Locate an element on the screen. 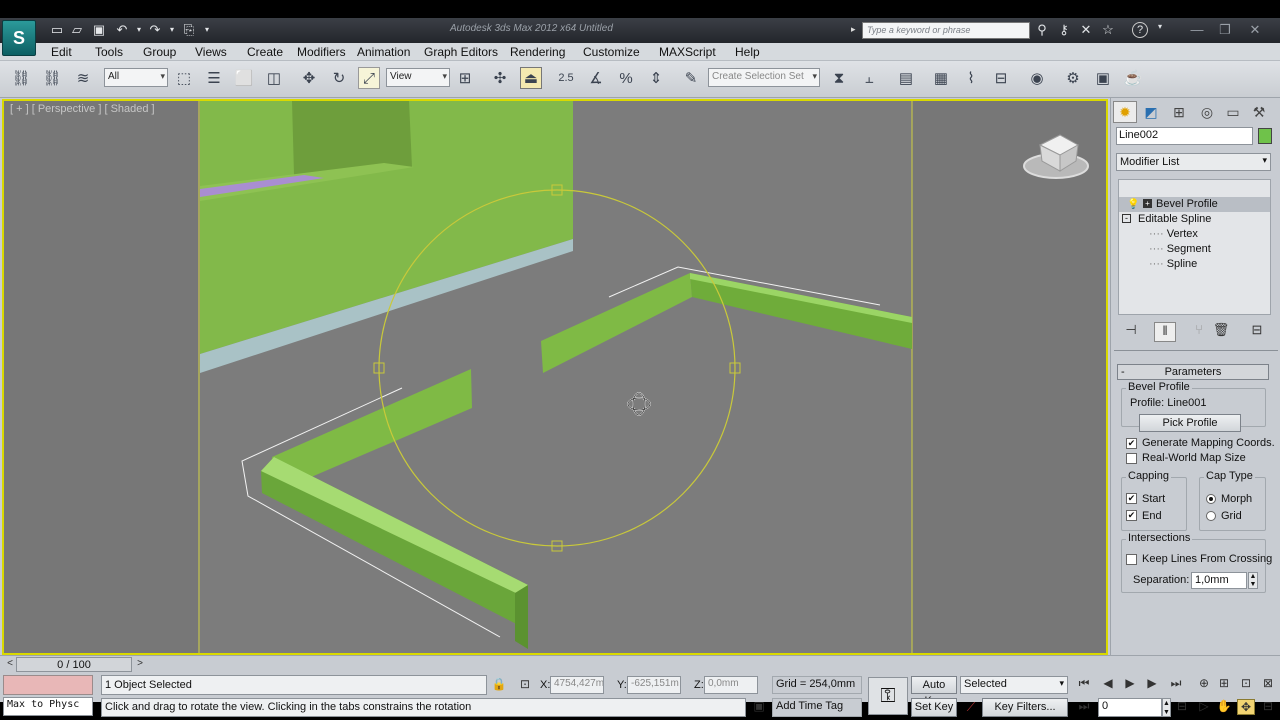 This screenshot has width=1280, height=720. collapse-icon: - is located at coordinates (1126, 218).